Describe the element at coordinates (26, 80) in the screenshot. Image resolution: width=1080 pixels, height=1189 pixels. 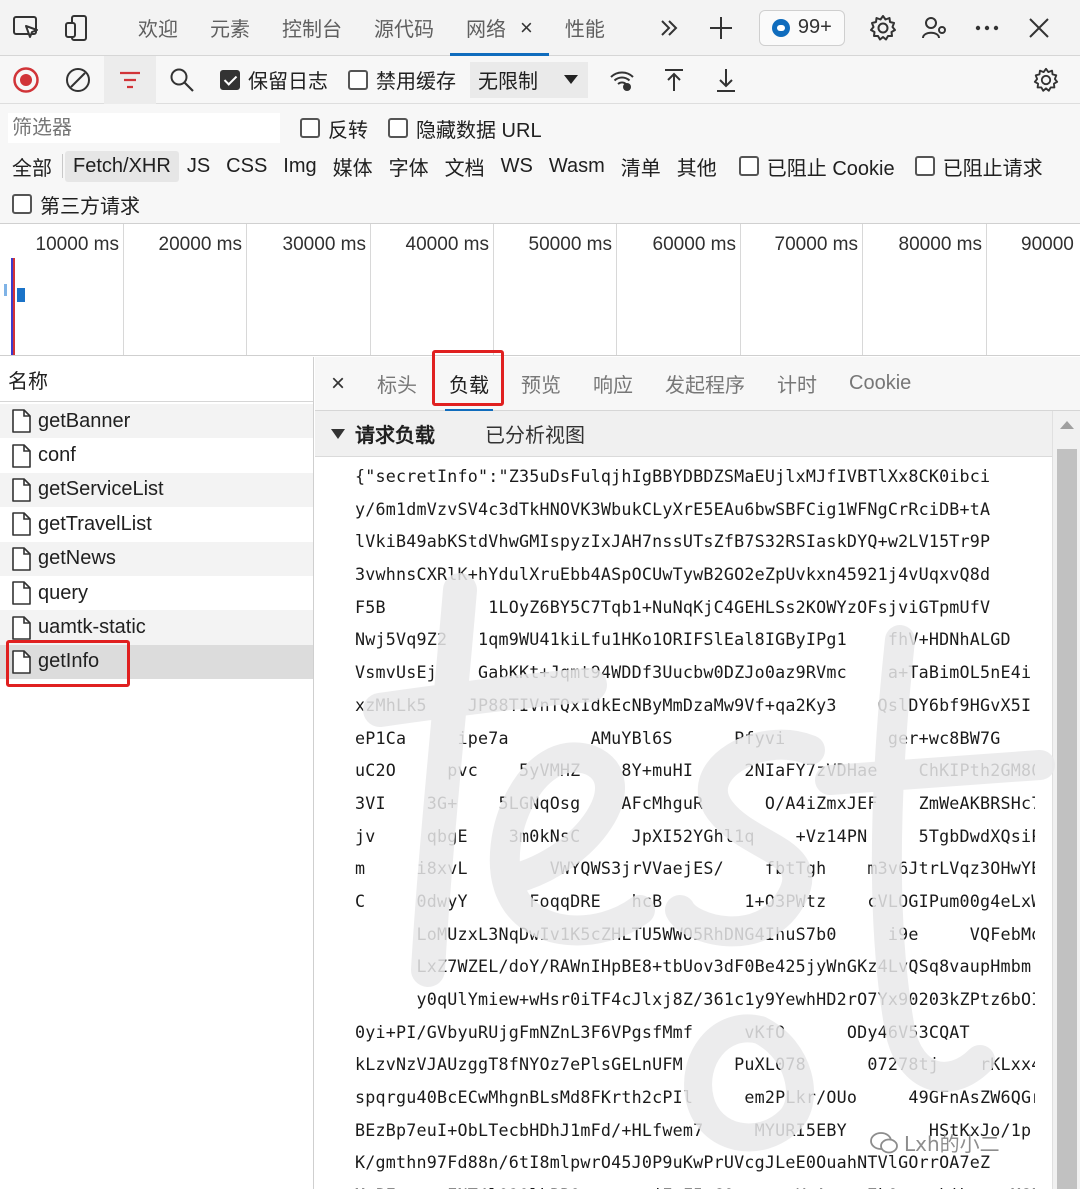
I see `record-icon` at that location.